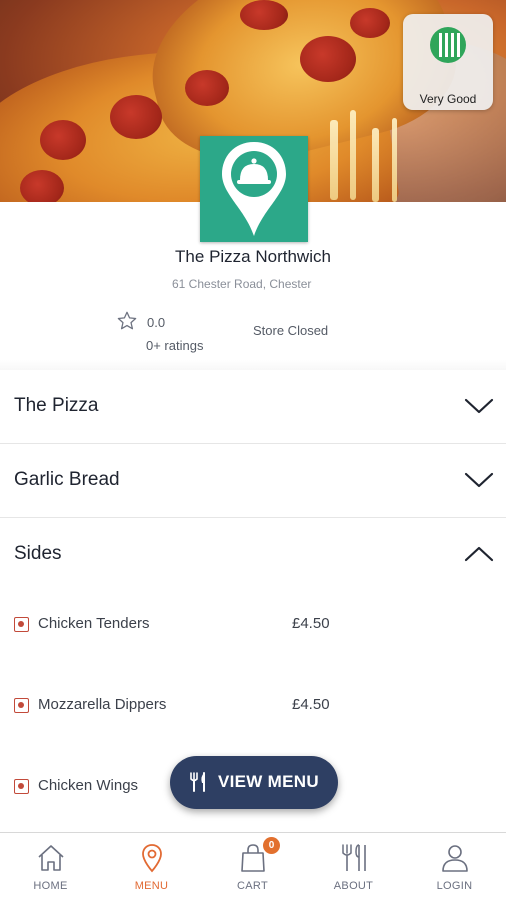 The height and width of the screenshot is (900, 506). Describe the element at coordinates (156, 322) in the screenshot. I see `rating-value: 0.0` at that location.